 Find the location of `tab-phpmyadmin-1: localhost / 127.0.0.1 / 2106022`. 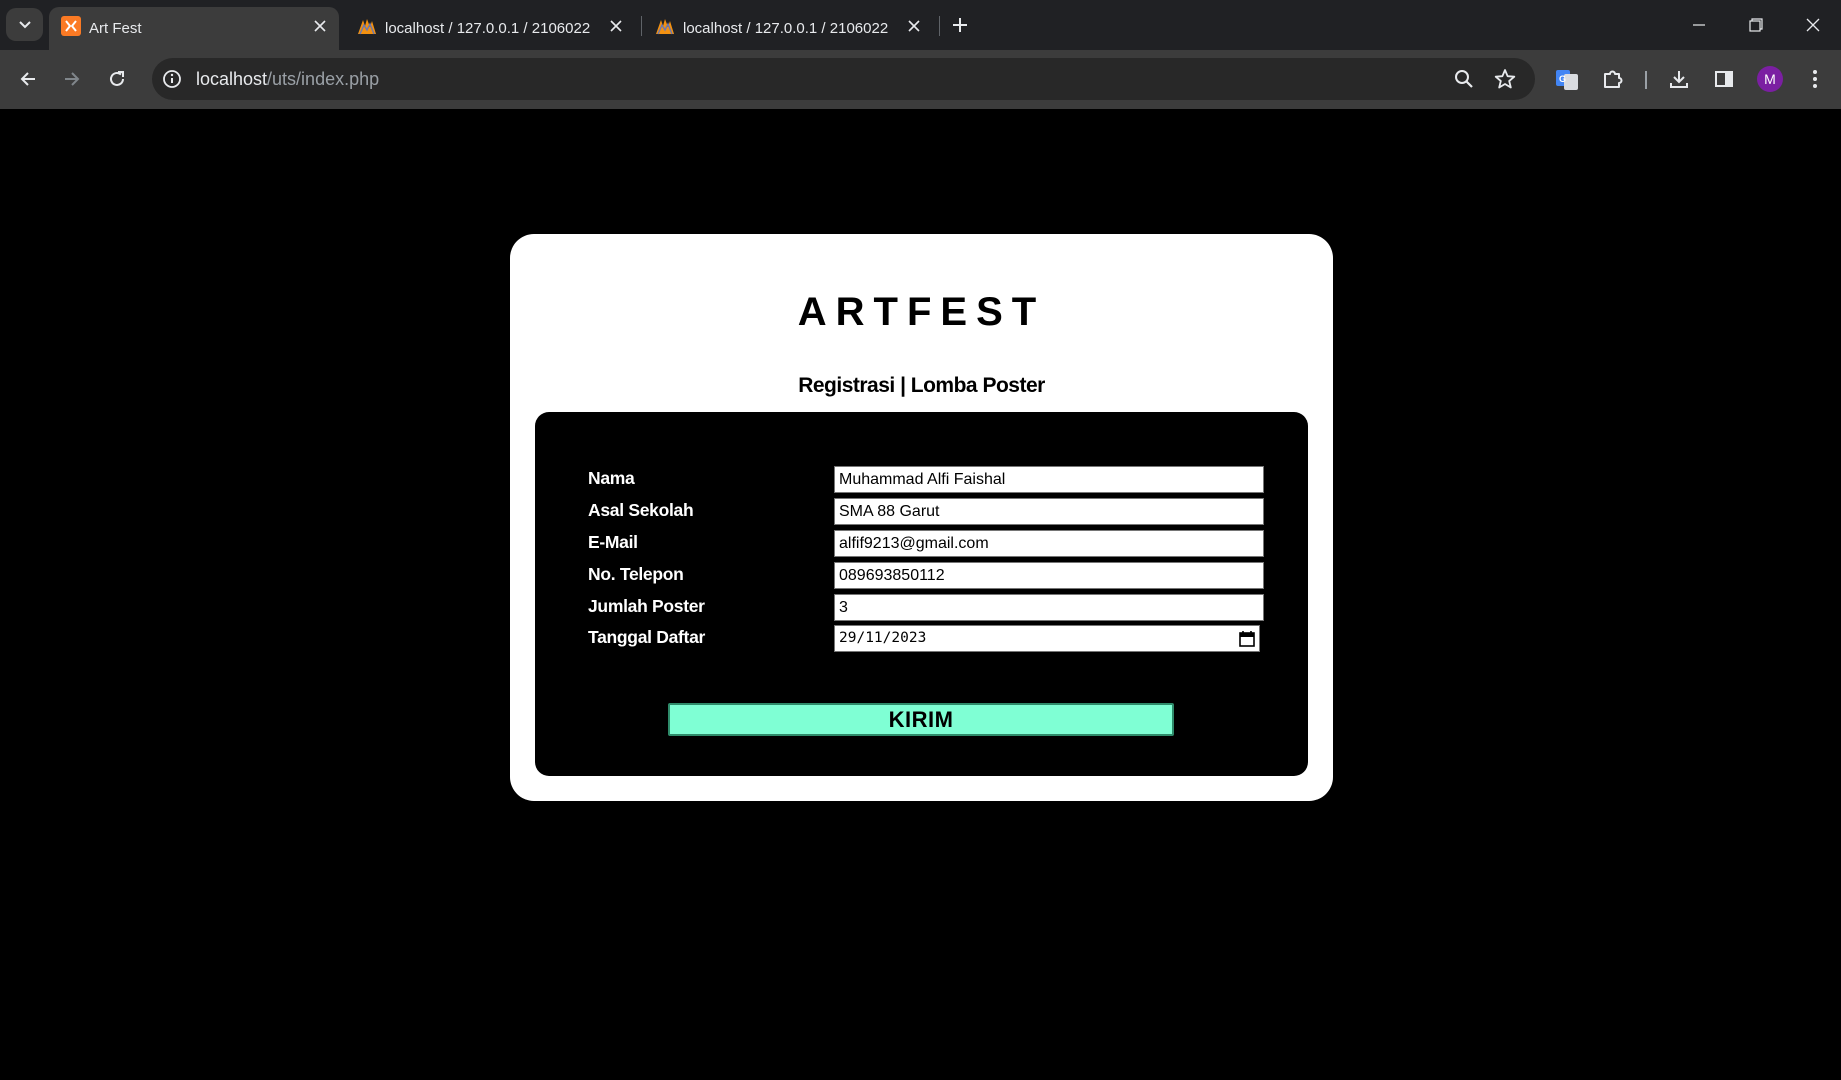

tab-phpmyadmin-1: localhost / 127.0.0.1 / 2106022 is located at coordinates (490, 28).